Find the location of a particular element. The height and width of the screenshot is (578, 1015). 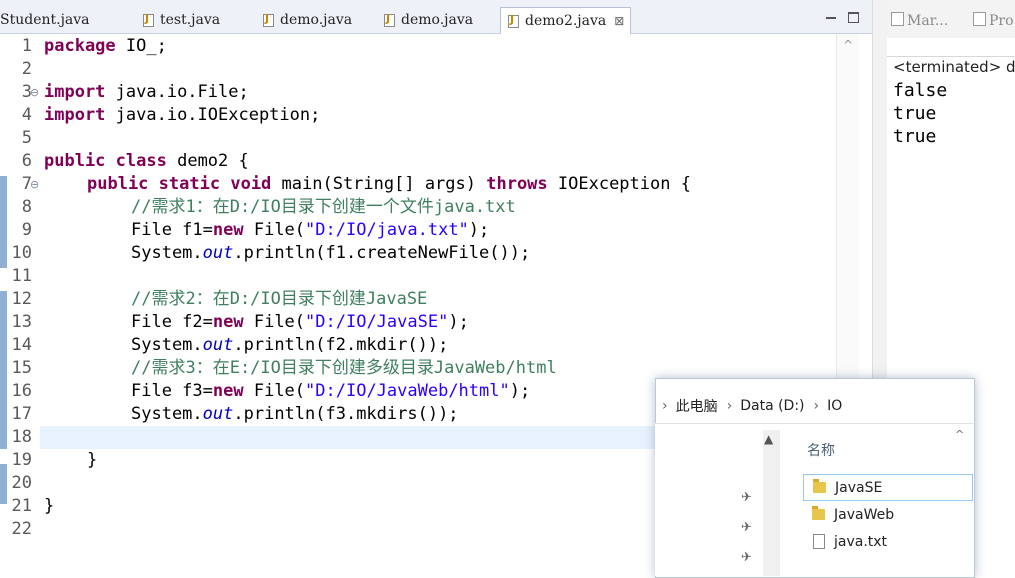

line-number: 13 is located at coordinates (21, 322).